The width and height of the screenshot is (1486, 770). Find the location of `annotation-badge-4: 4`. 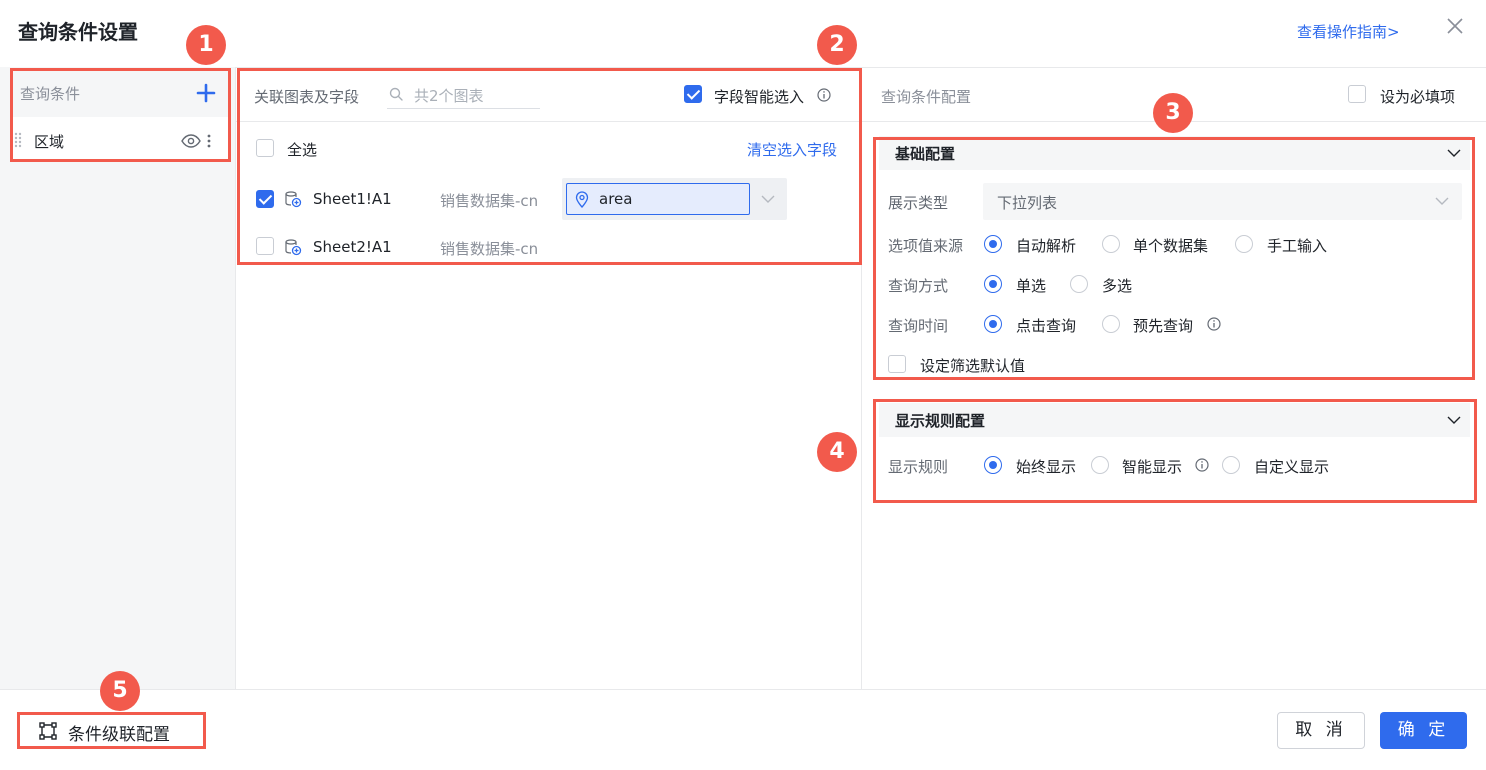

annotation-badge-4: 4 is located at coordinates (837, 452).